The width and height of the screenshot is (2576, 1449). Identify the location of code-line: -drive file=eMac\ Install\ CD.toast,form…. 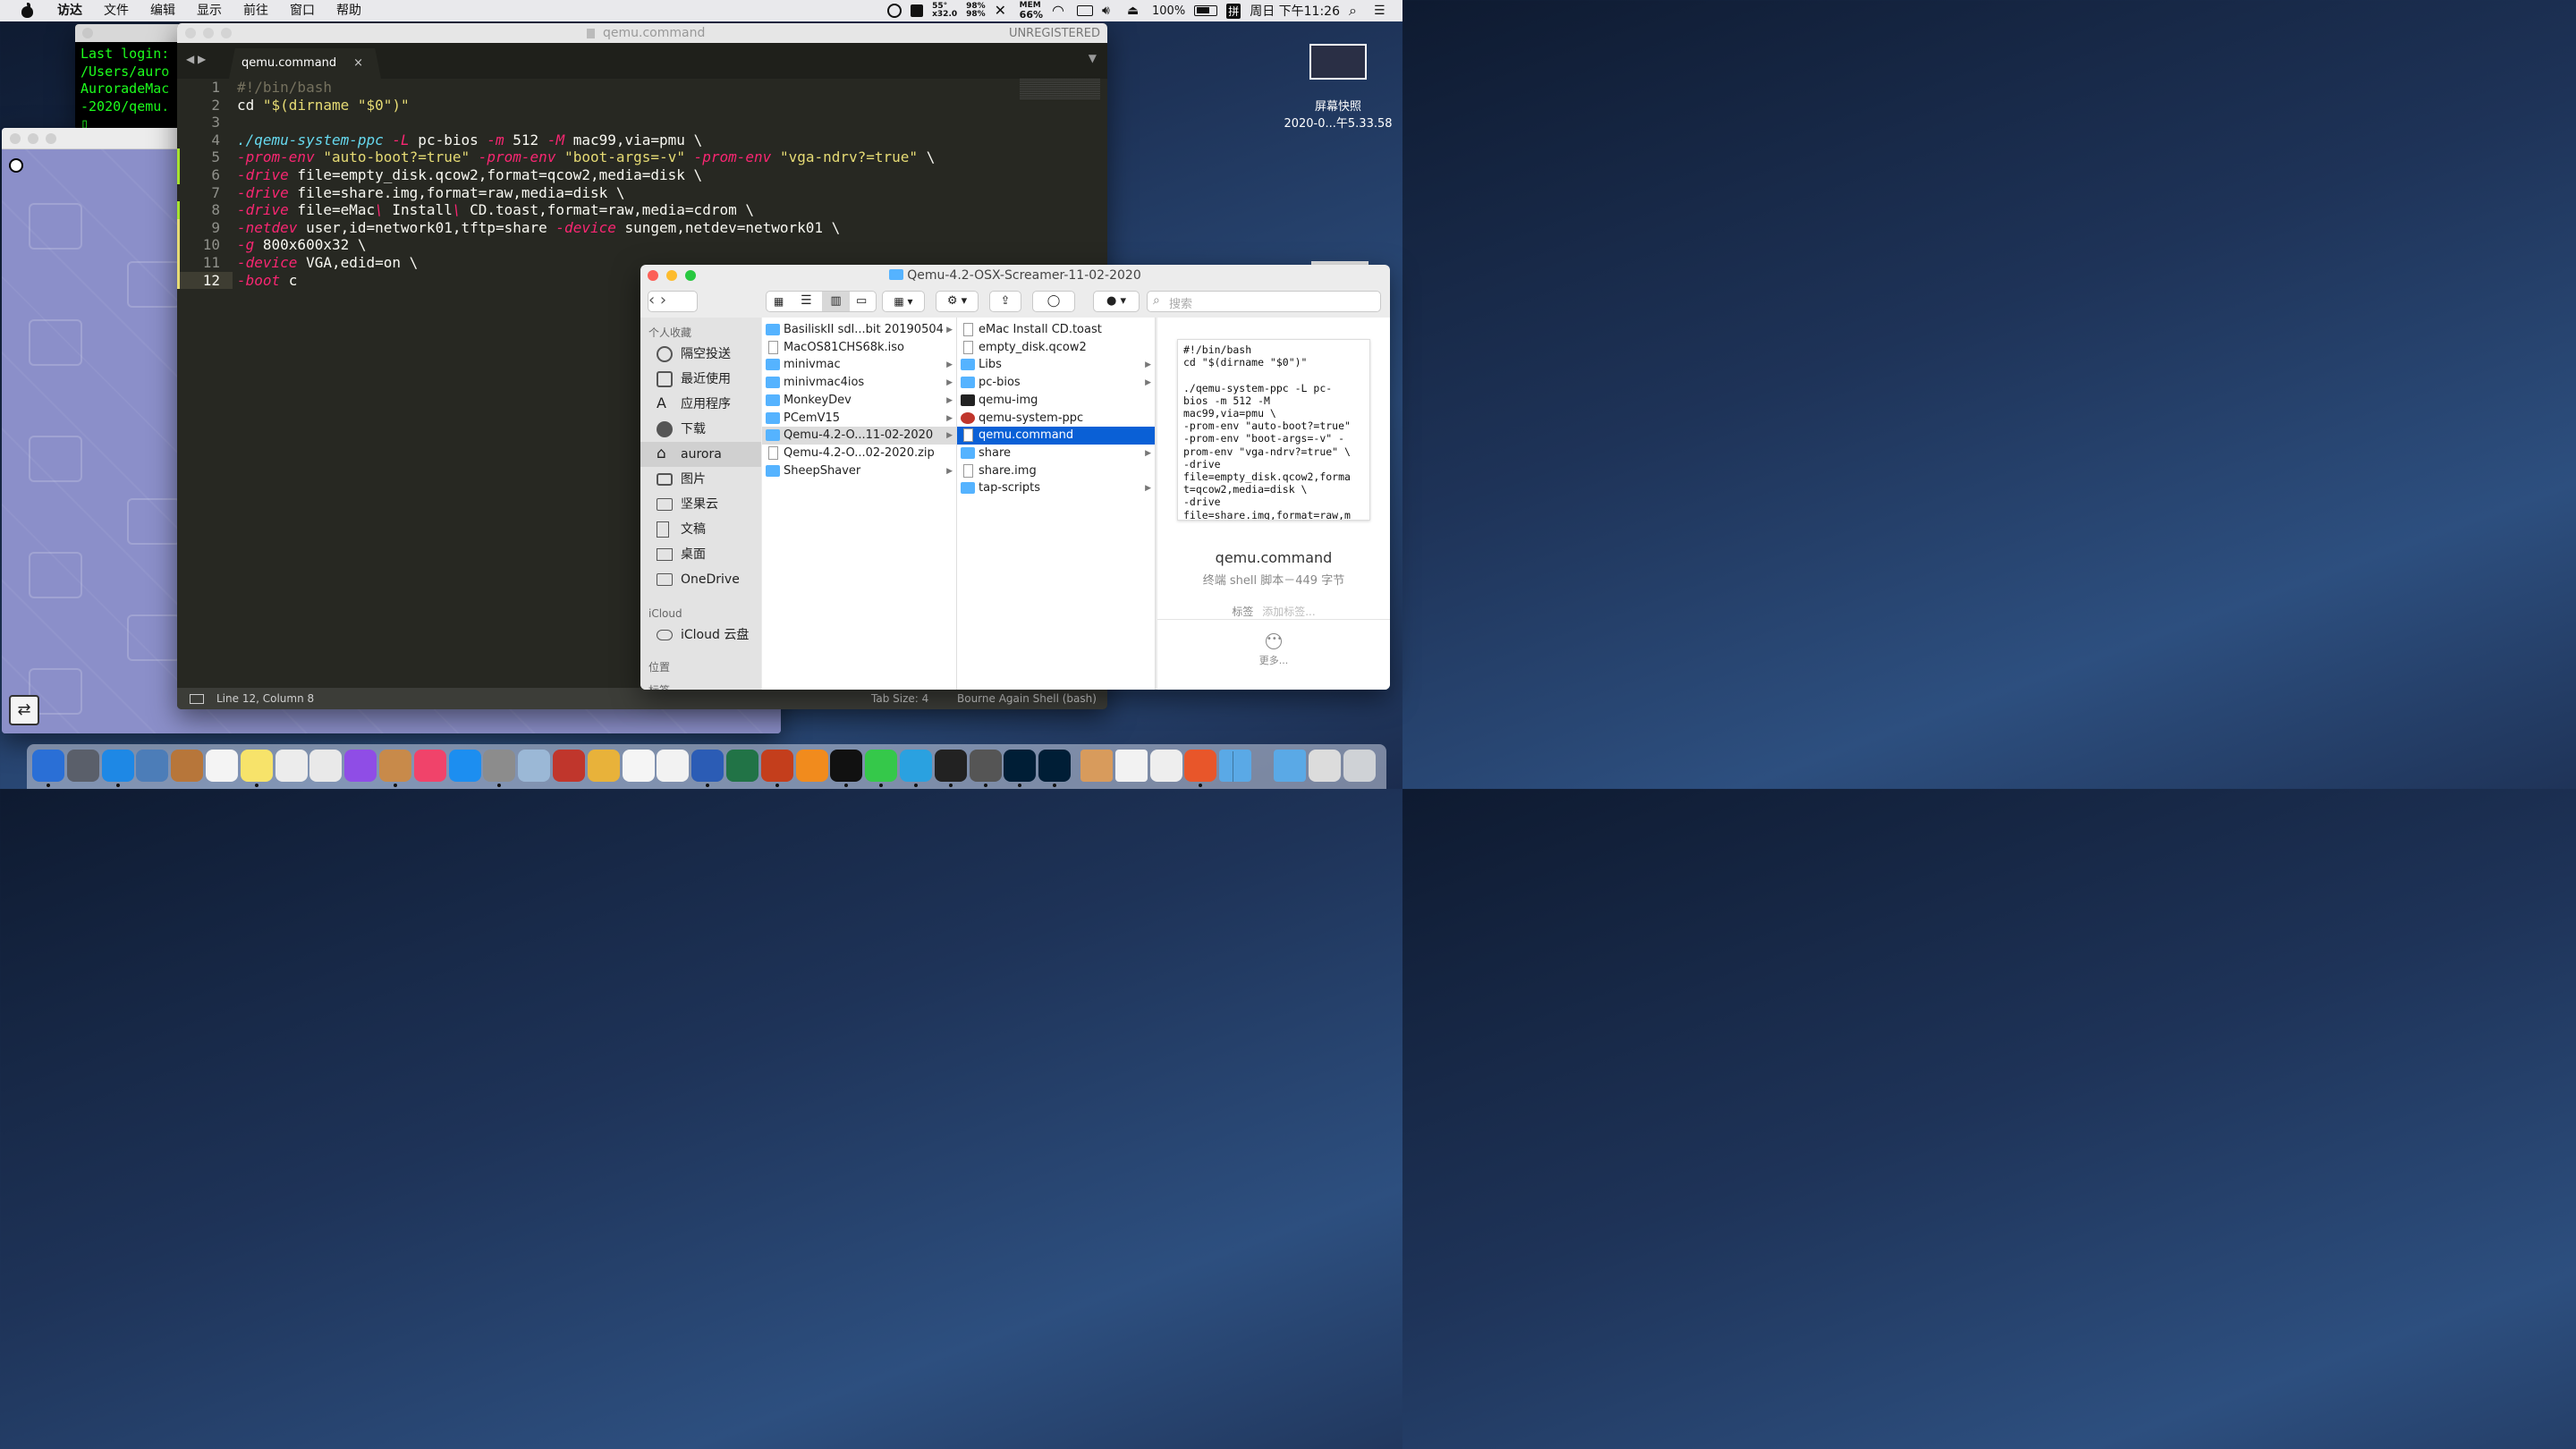
(495, 209).